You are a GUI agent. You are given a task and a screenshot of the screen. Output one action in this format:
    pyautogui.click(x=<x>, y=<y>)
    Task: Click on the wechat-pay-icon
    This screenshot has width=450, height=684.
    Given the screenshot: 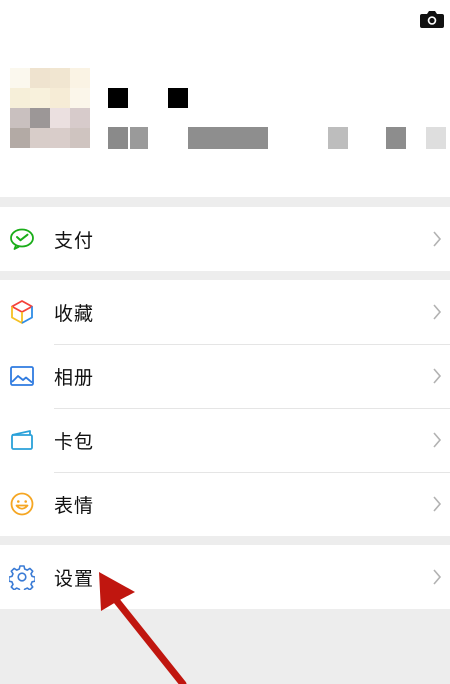 What is the action you would take?
    pyautogui.click(x=22, y=239)
    